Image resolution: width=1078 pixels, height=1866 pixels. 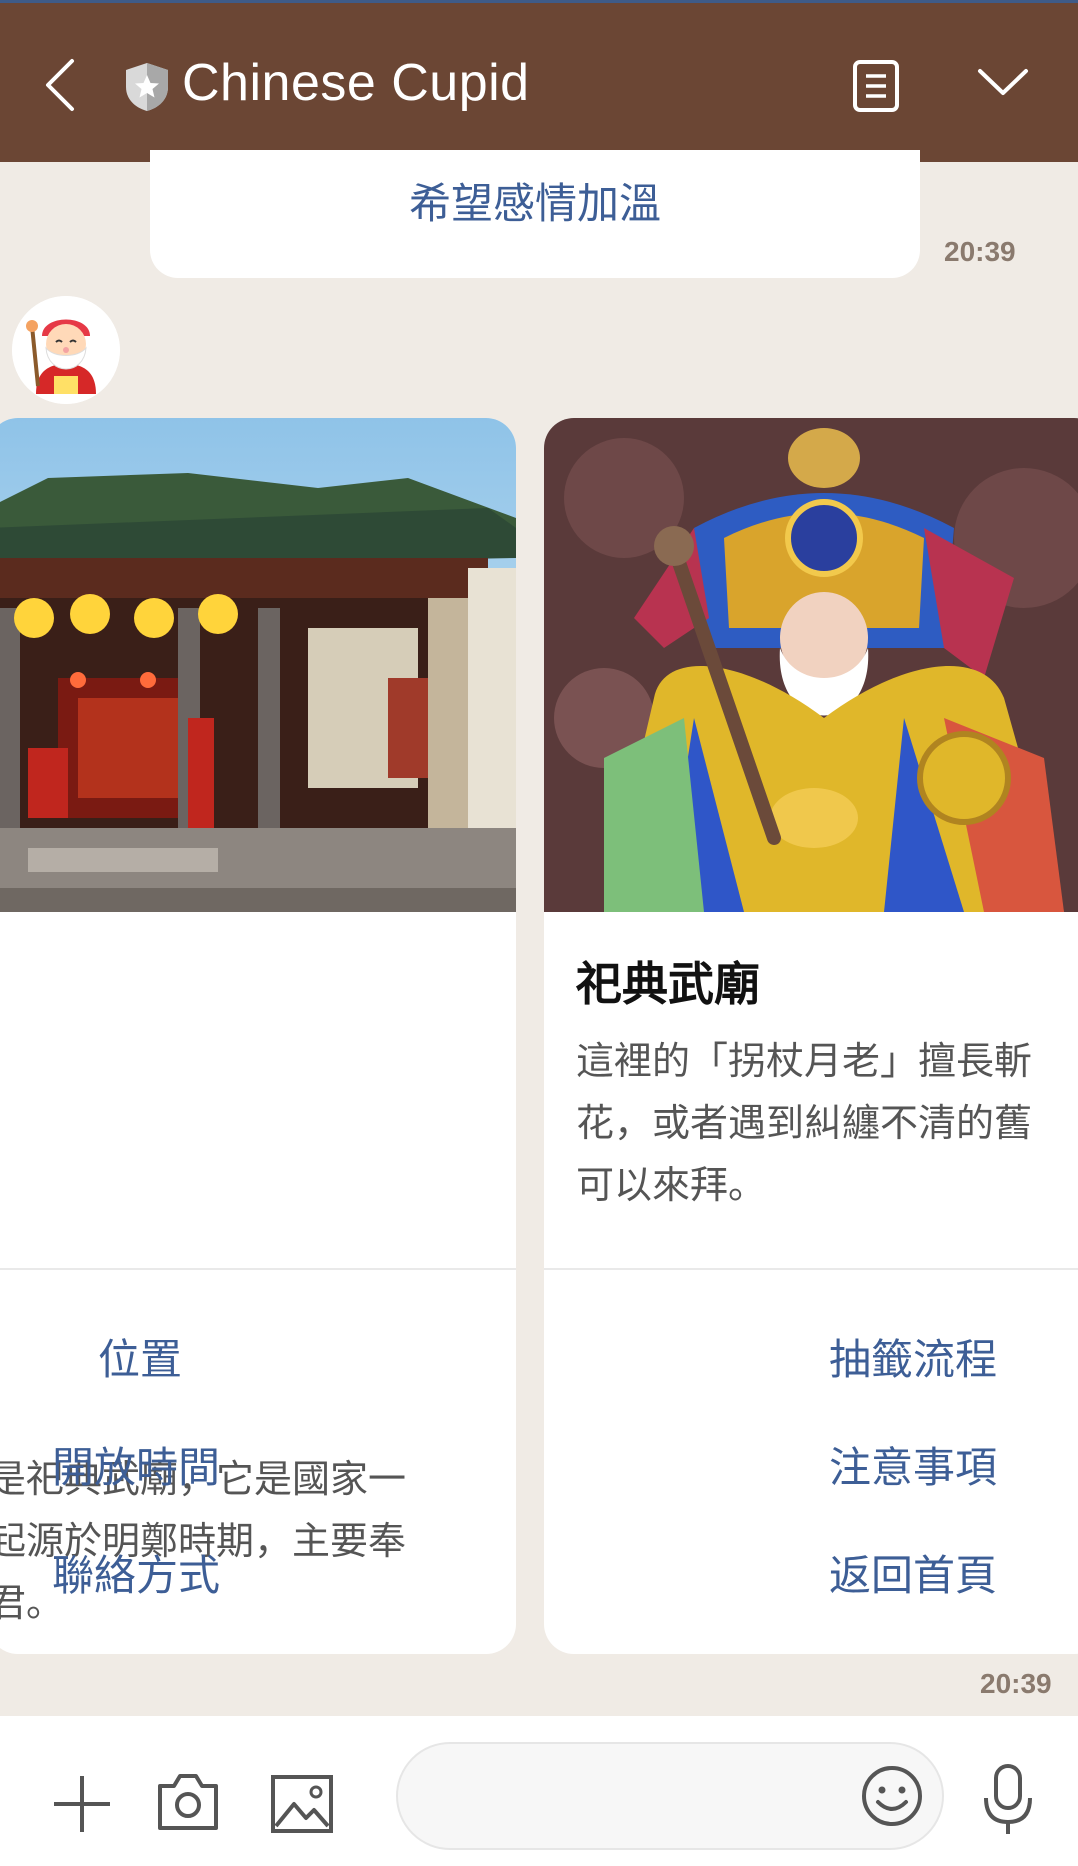 I want to click on message-timestamp: 20:39, so click(x=980, y=251).